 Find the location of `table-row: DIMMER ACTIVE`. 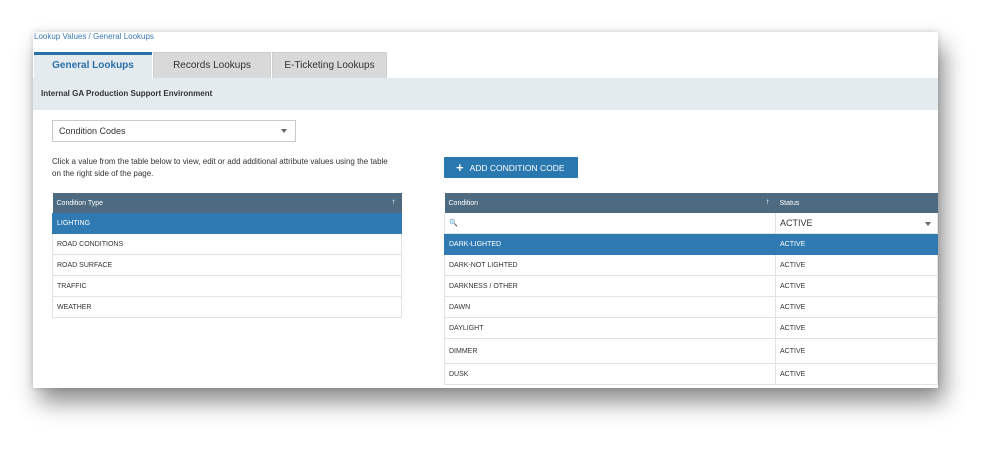

table-row: DIMMER ACTIVE is located at coordinates (691, 351).